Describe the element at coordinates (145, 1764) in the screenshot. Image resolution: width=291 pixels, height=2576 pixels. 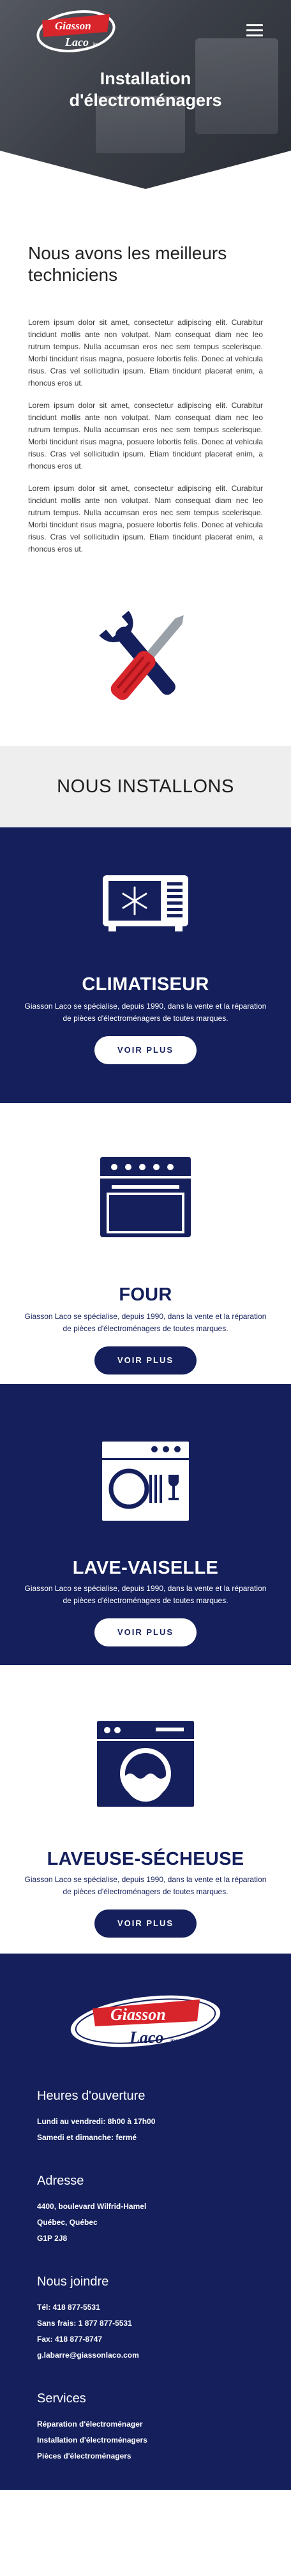
I see `washing-machine-icon` at that location.